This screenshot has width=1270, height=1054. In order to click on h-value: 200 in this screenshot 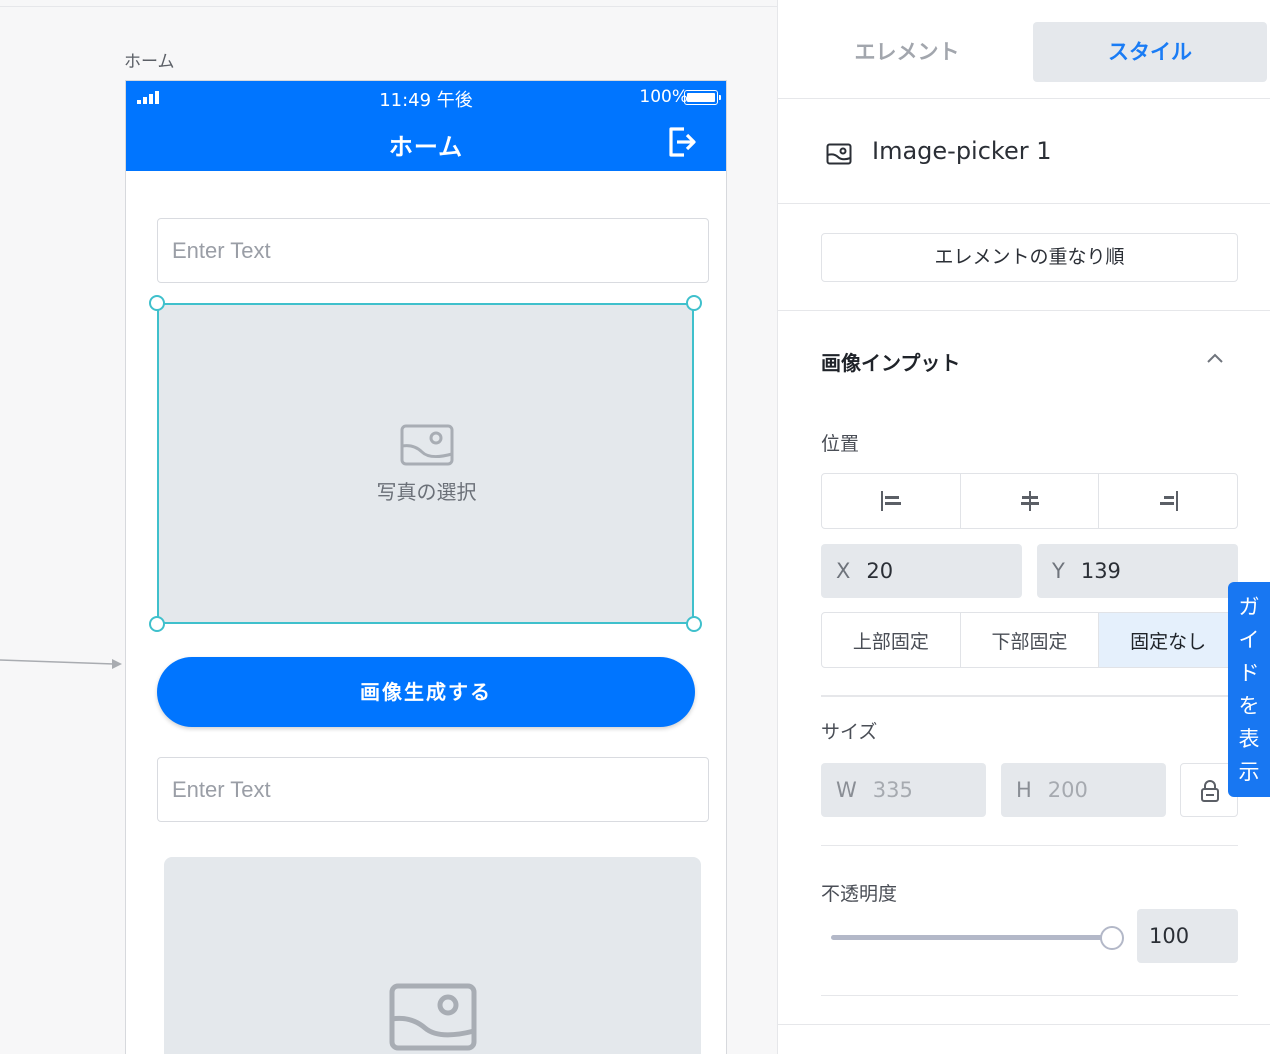, I will do `click(1067, 790)`.